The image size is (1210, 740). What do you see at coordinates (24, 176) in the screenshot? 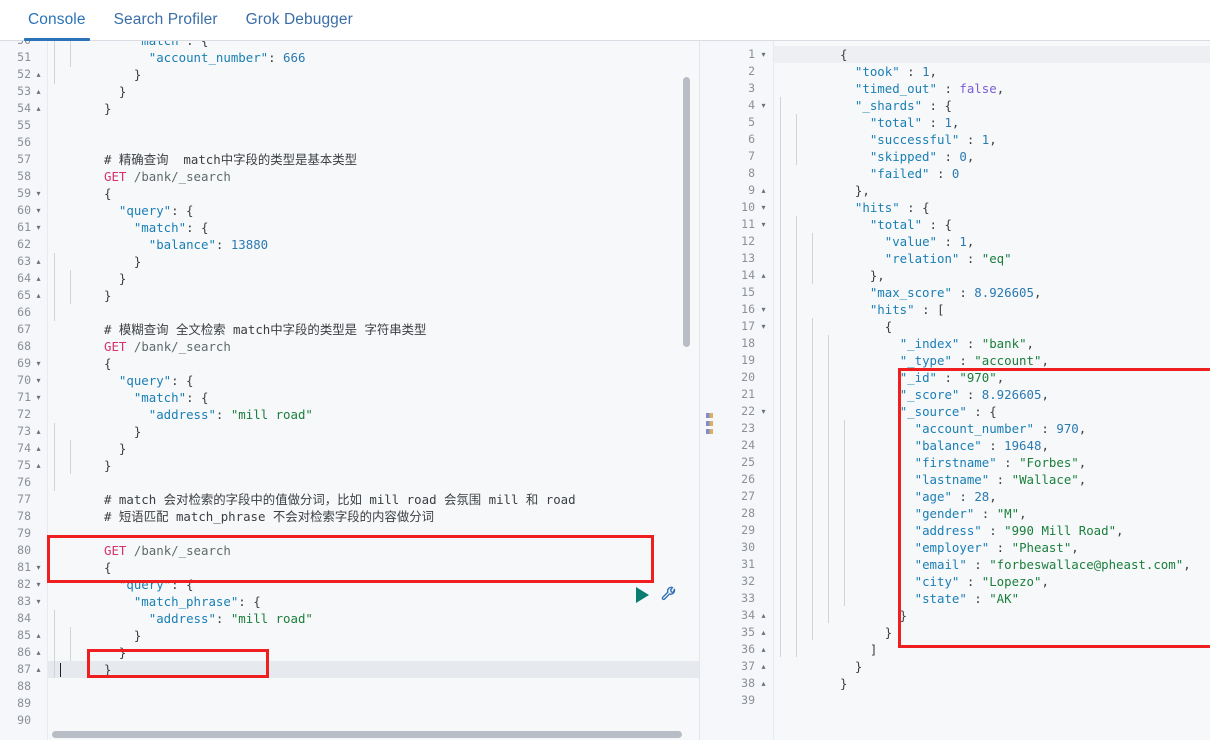
I see `line-number: 58` at bounding box center [24, 176].